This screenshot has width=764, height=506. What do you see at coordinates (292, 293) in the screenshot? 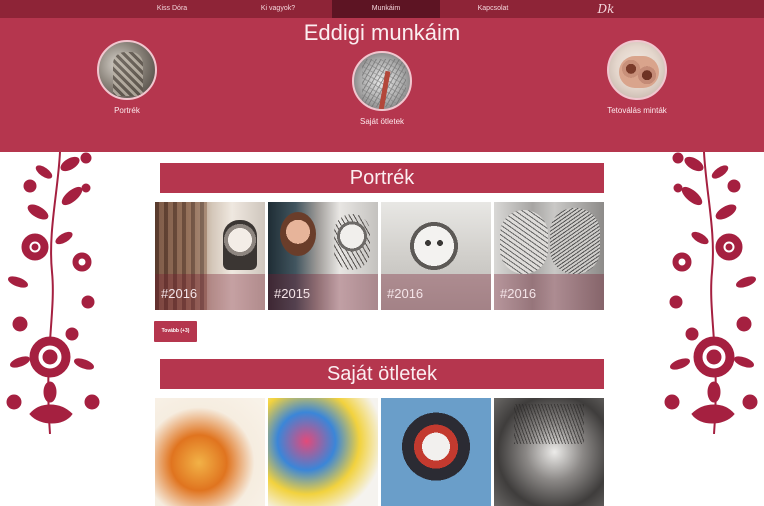
I see `thumb-year: #2015` at bounding box center [292, 293].